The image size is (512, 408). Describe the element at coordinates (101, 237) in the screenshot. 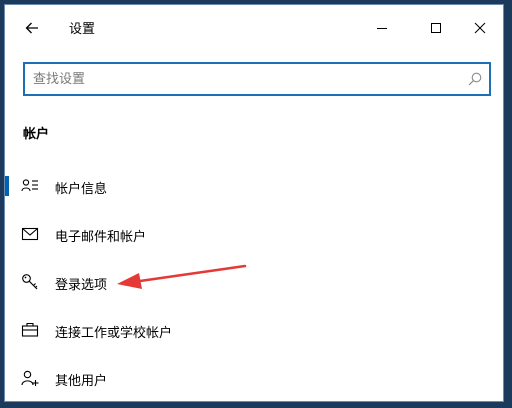

I see `nav-item-label: 电子邮件和帐户` at that location.